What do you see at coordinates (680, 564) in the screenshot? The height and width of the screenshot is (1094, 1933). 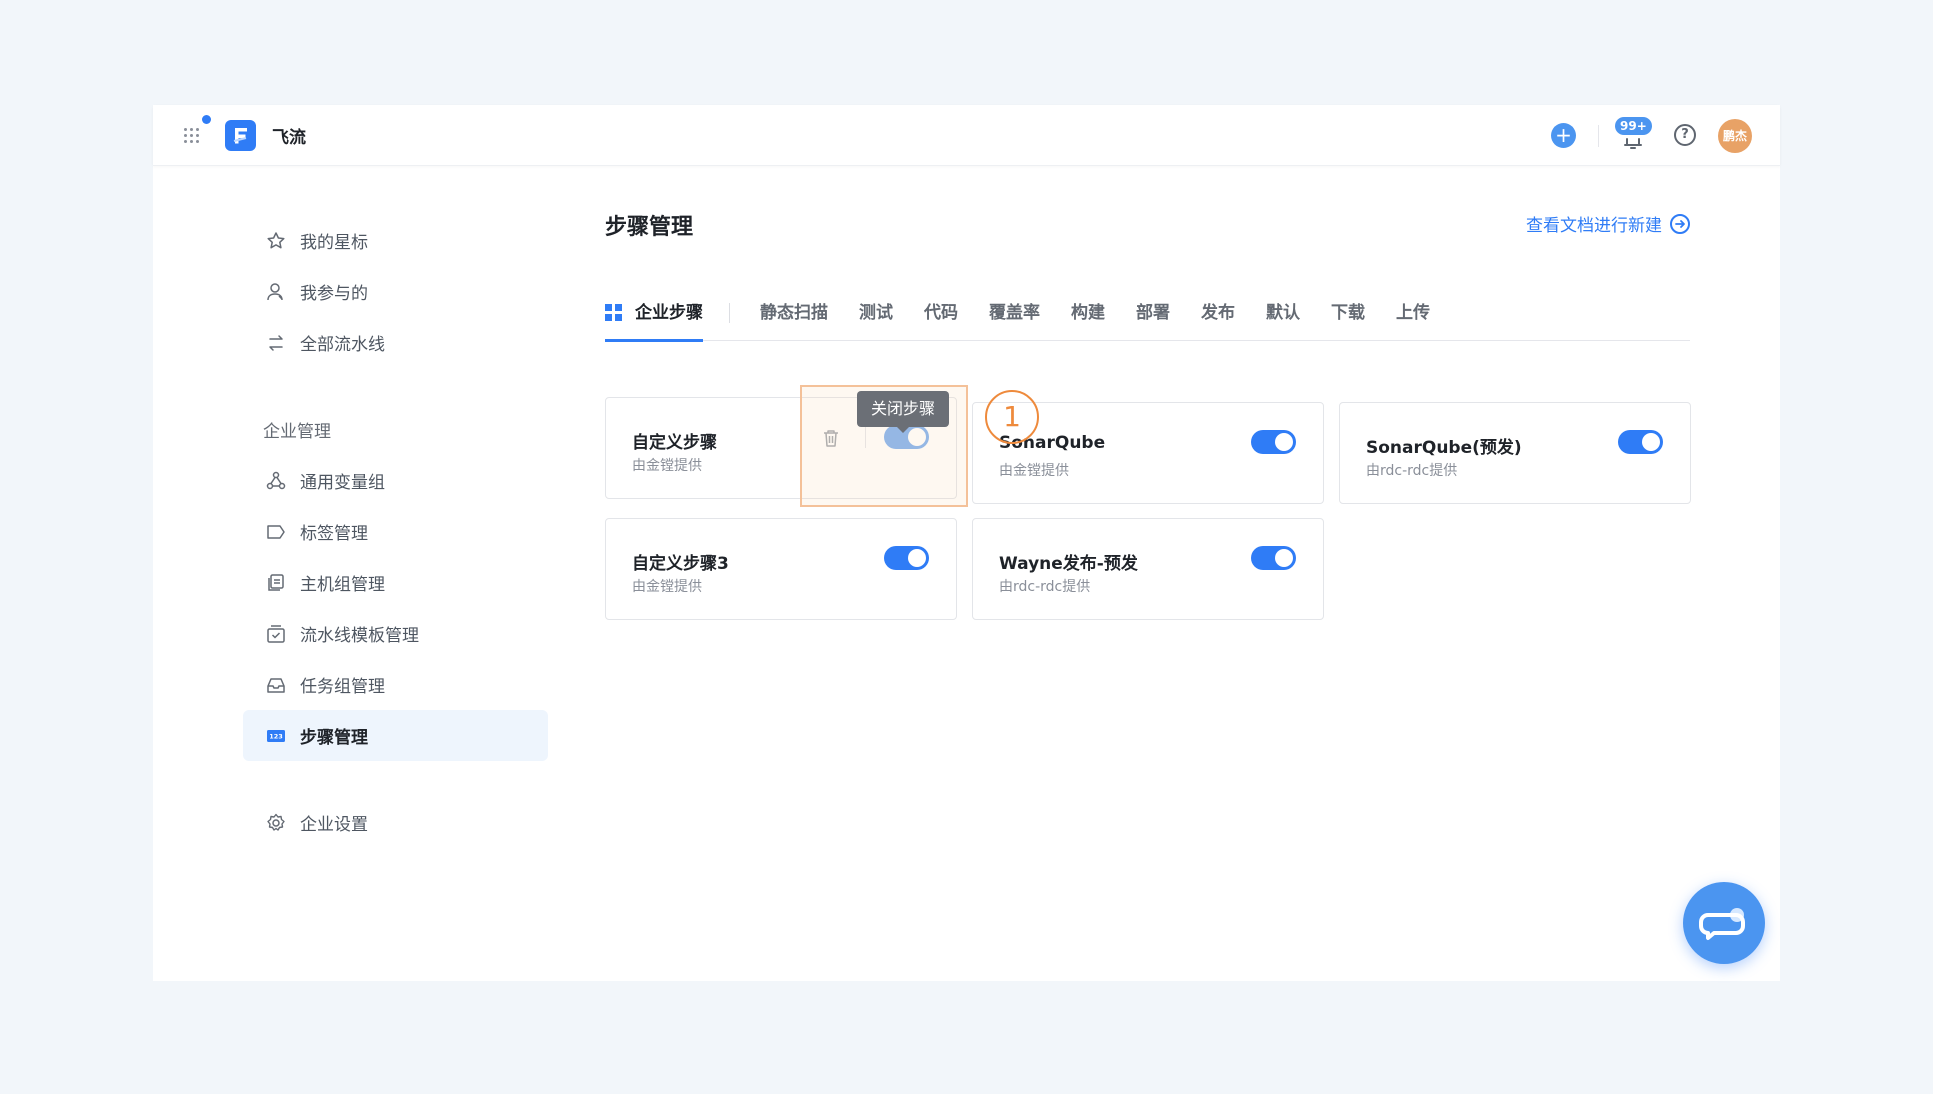 I see `step-card-name: 自定义步骤3` at bounding box center [680, 564].